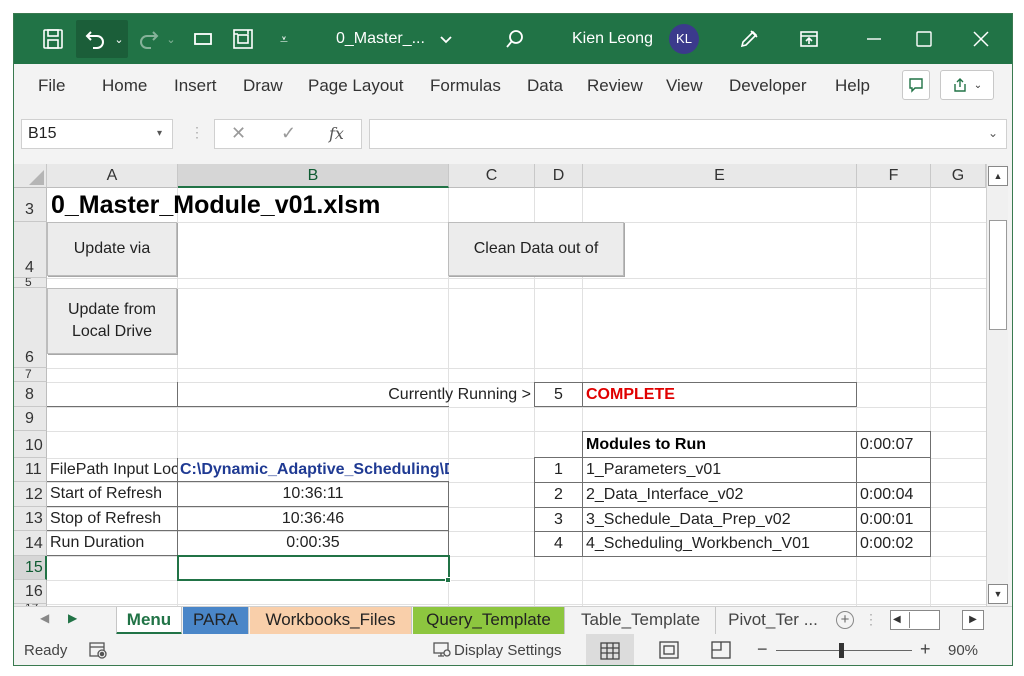 The width and height of the screenshot is (1024, 676). What do you see at coordinates (112, 249) in the screenshot?
I see `update-via-button: Update via` at bounding box center [112, 249].